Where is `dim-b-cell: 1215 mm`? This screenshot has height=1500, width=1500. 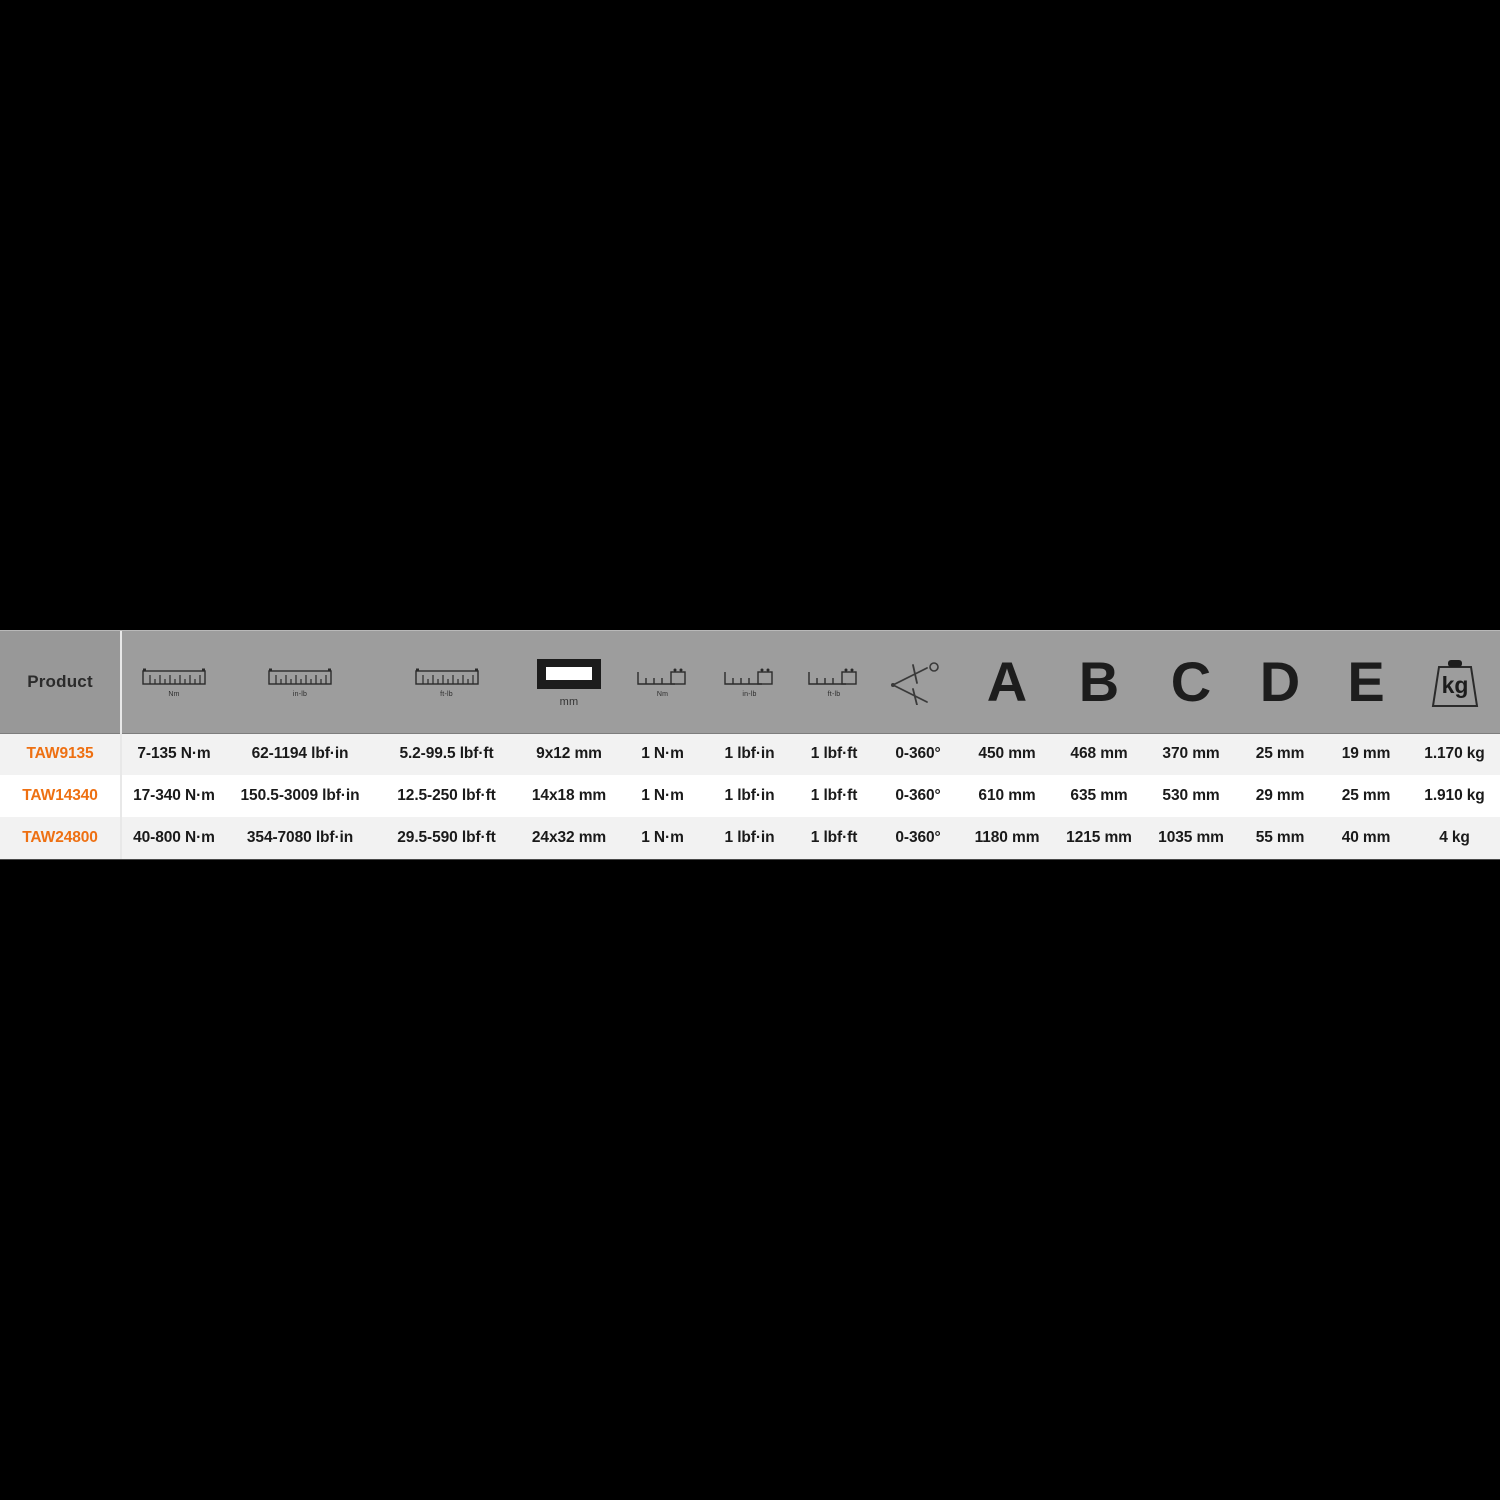 dim-b-cell: 1215 mm is located at coordinates (1099, 837).